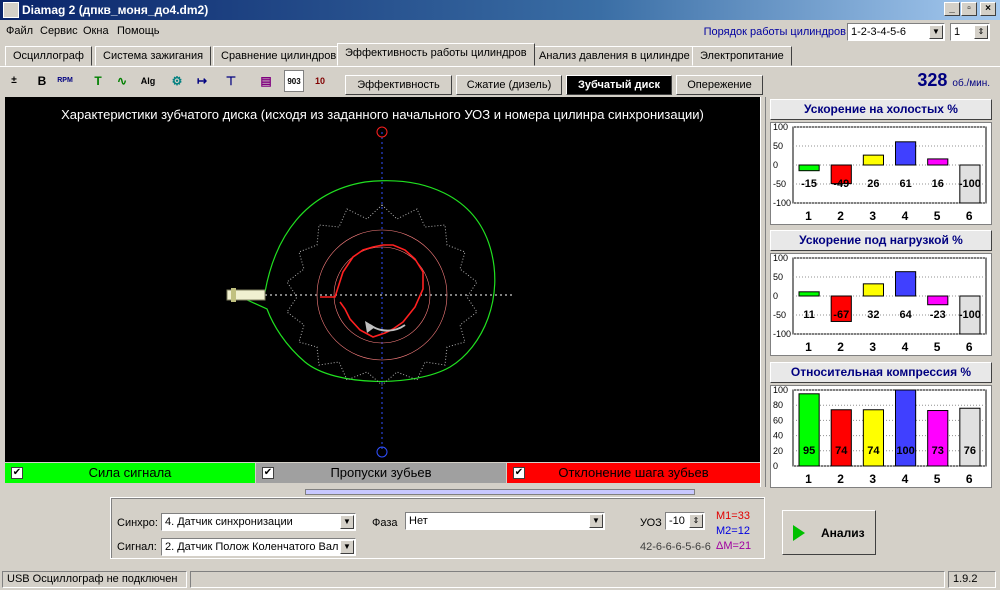 This screenshot has height=590, width=1000. I want to click on bar-value-label: 100, so click(905, 451).